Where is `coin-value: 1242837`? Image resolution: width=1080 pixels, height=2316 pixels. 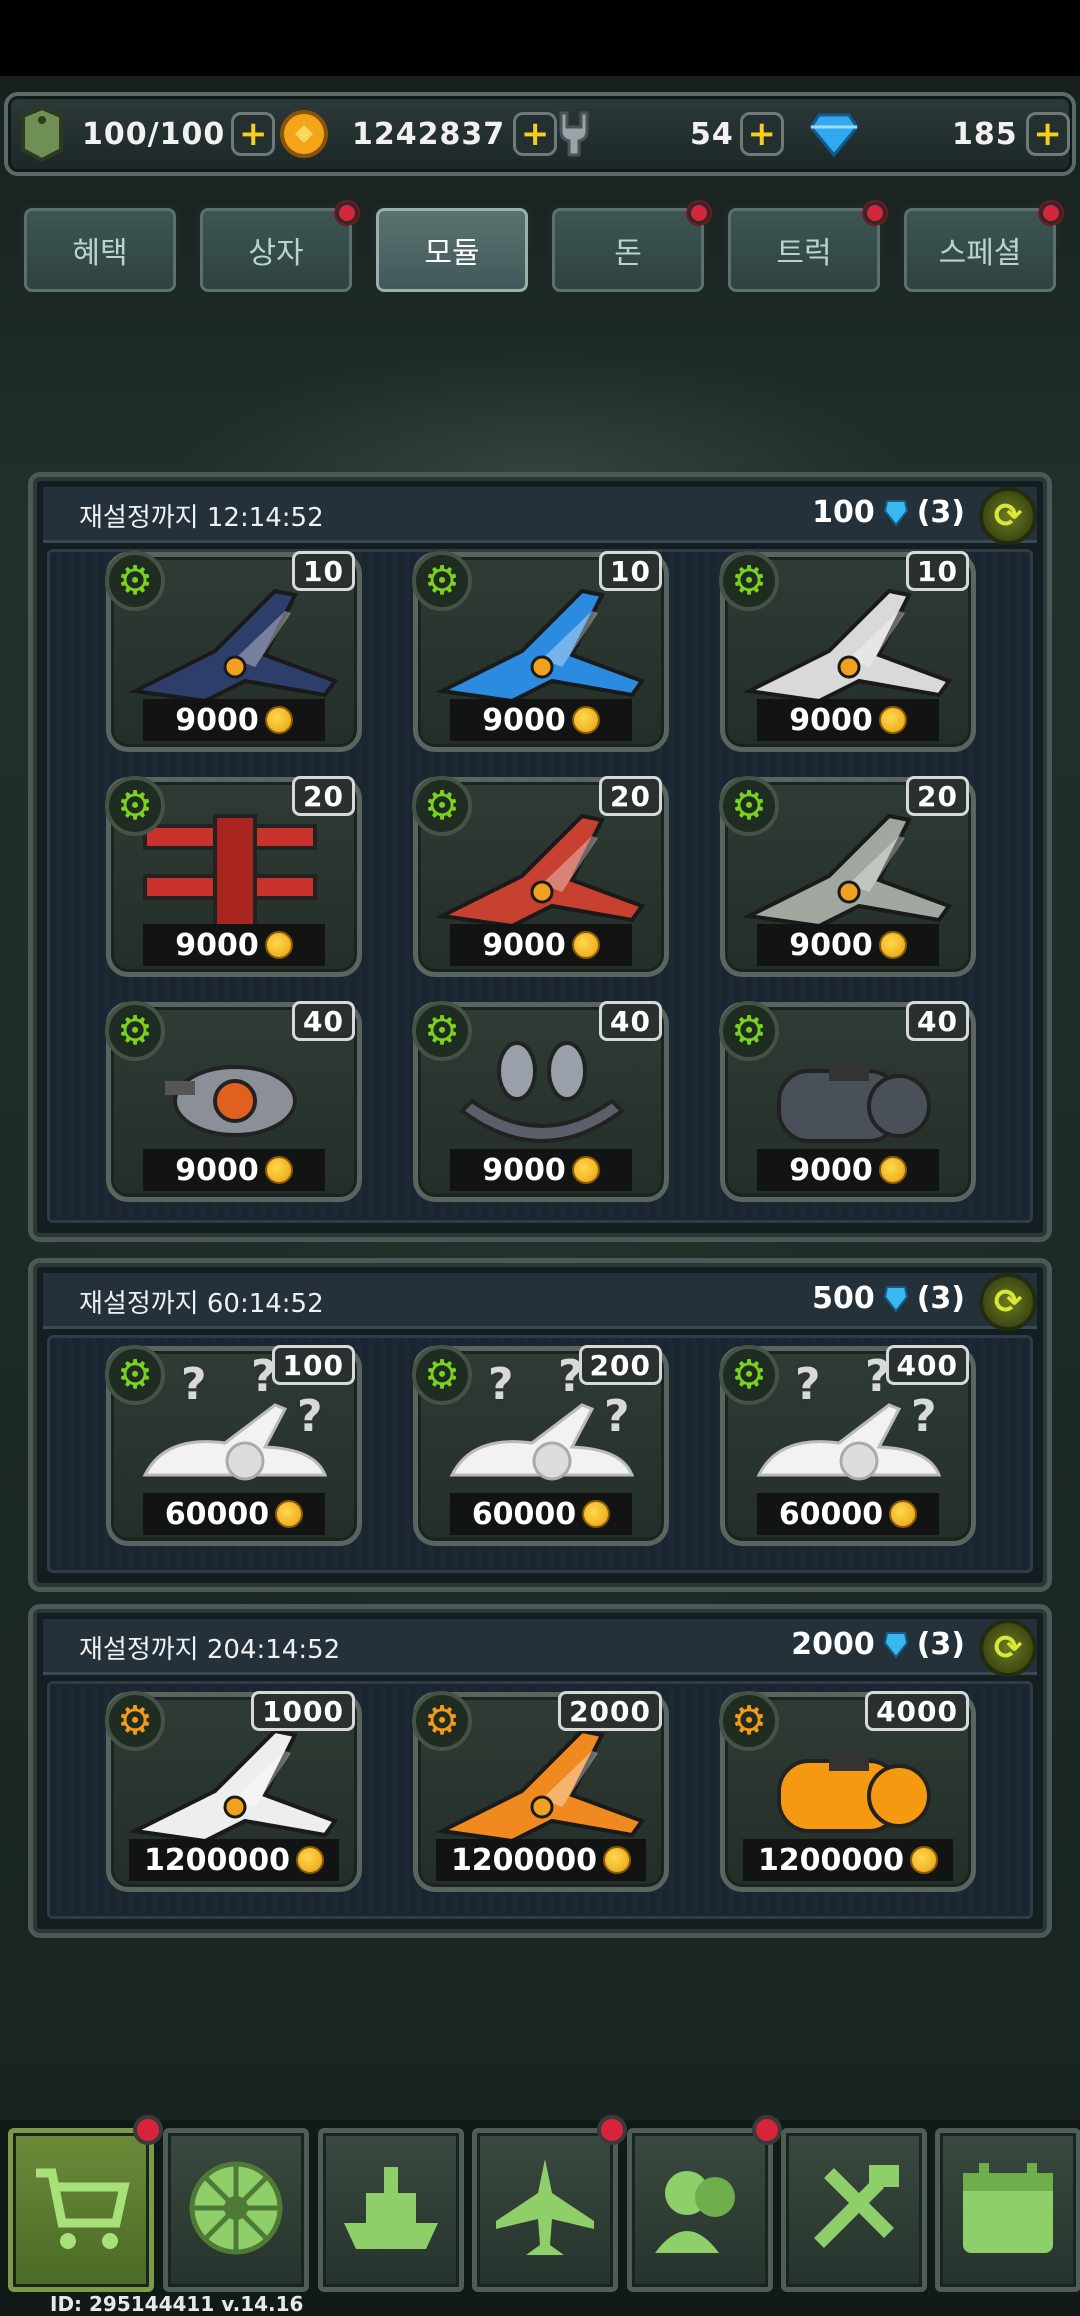
coin-value: 1242837 is located at coordinates (429, 134).